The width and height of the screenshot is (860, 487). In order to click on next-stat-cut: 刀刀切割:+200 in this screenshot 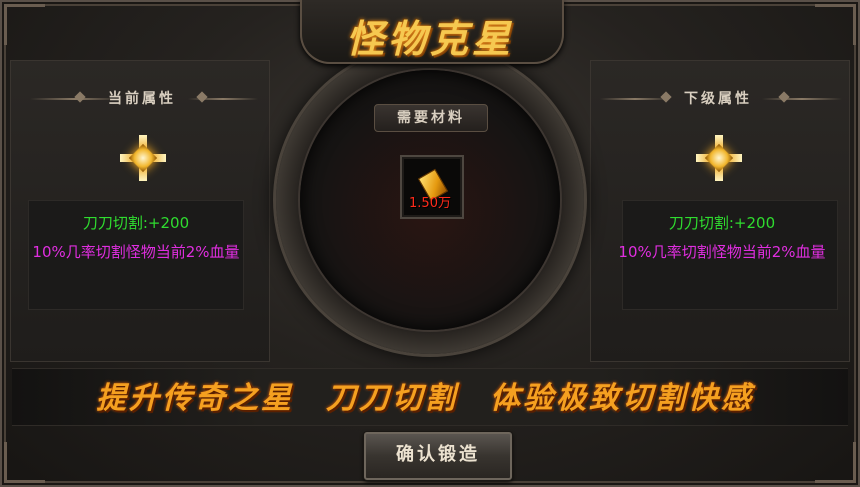, I will do `click(722, 223)`.